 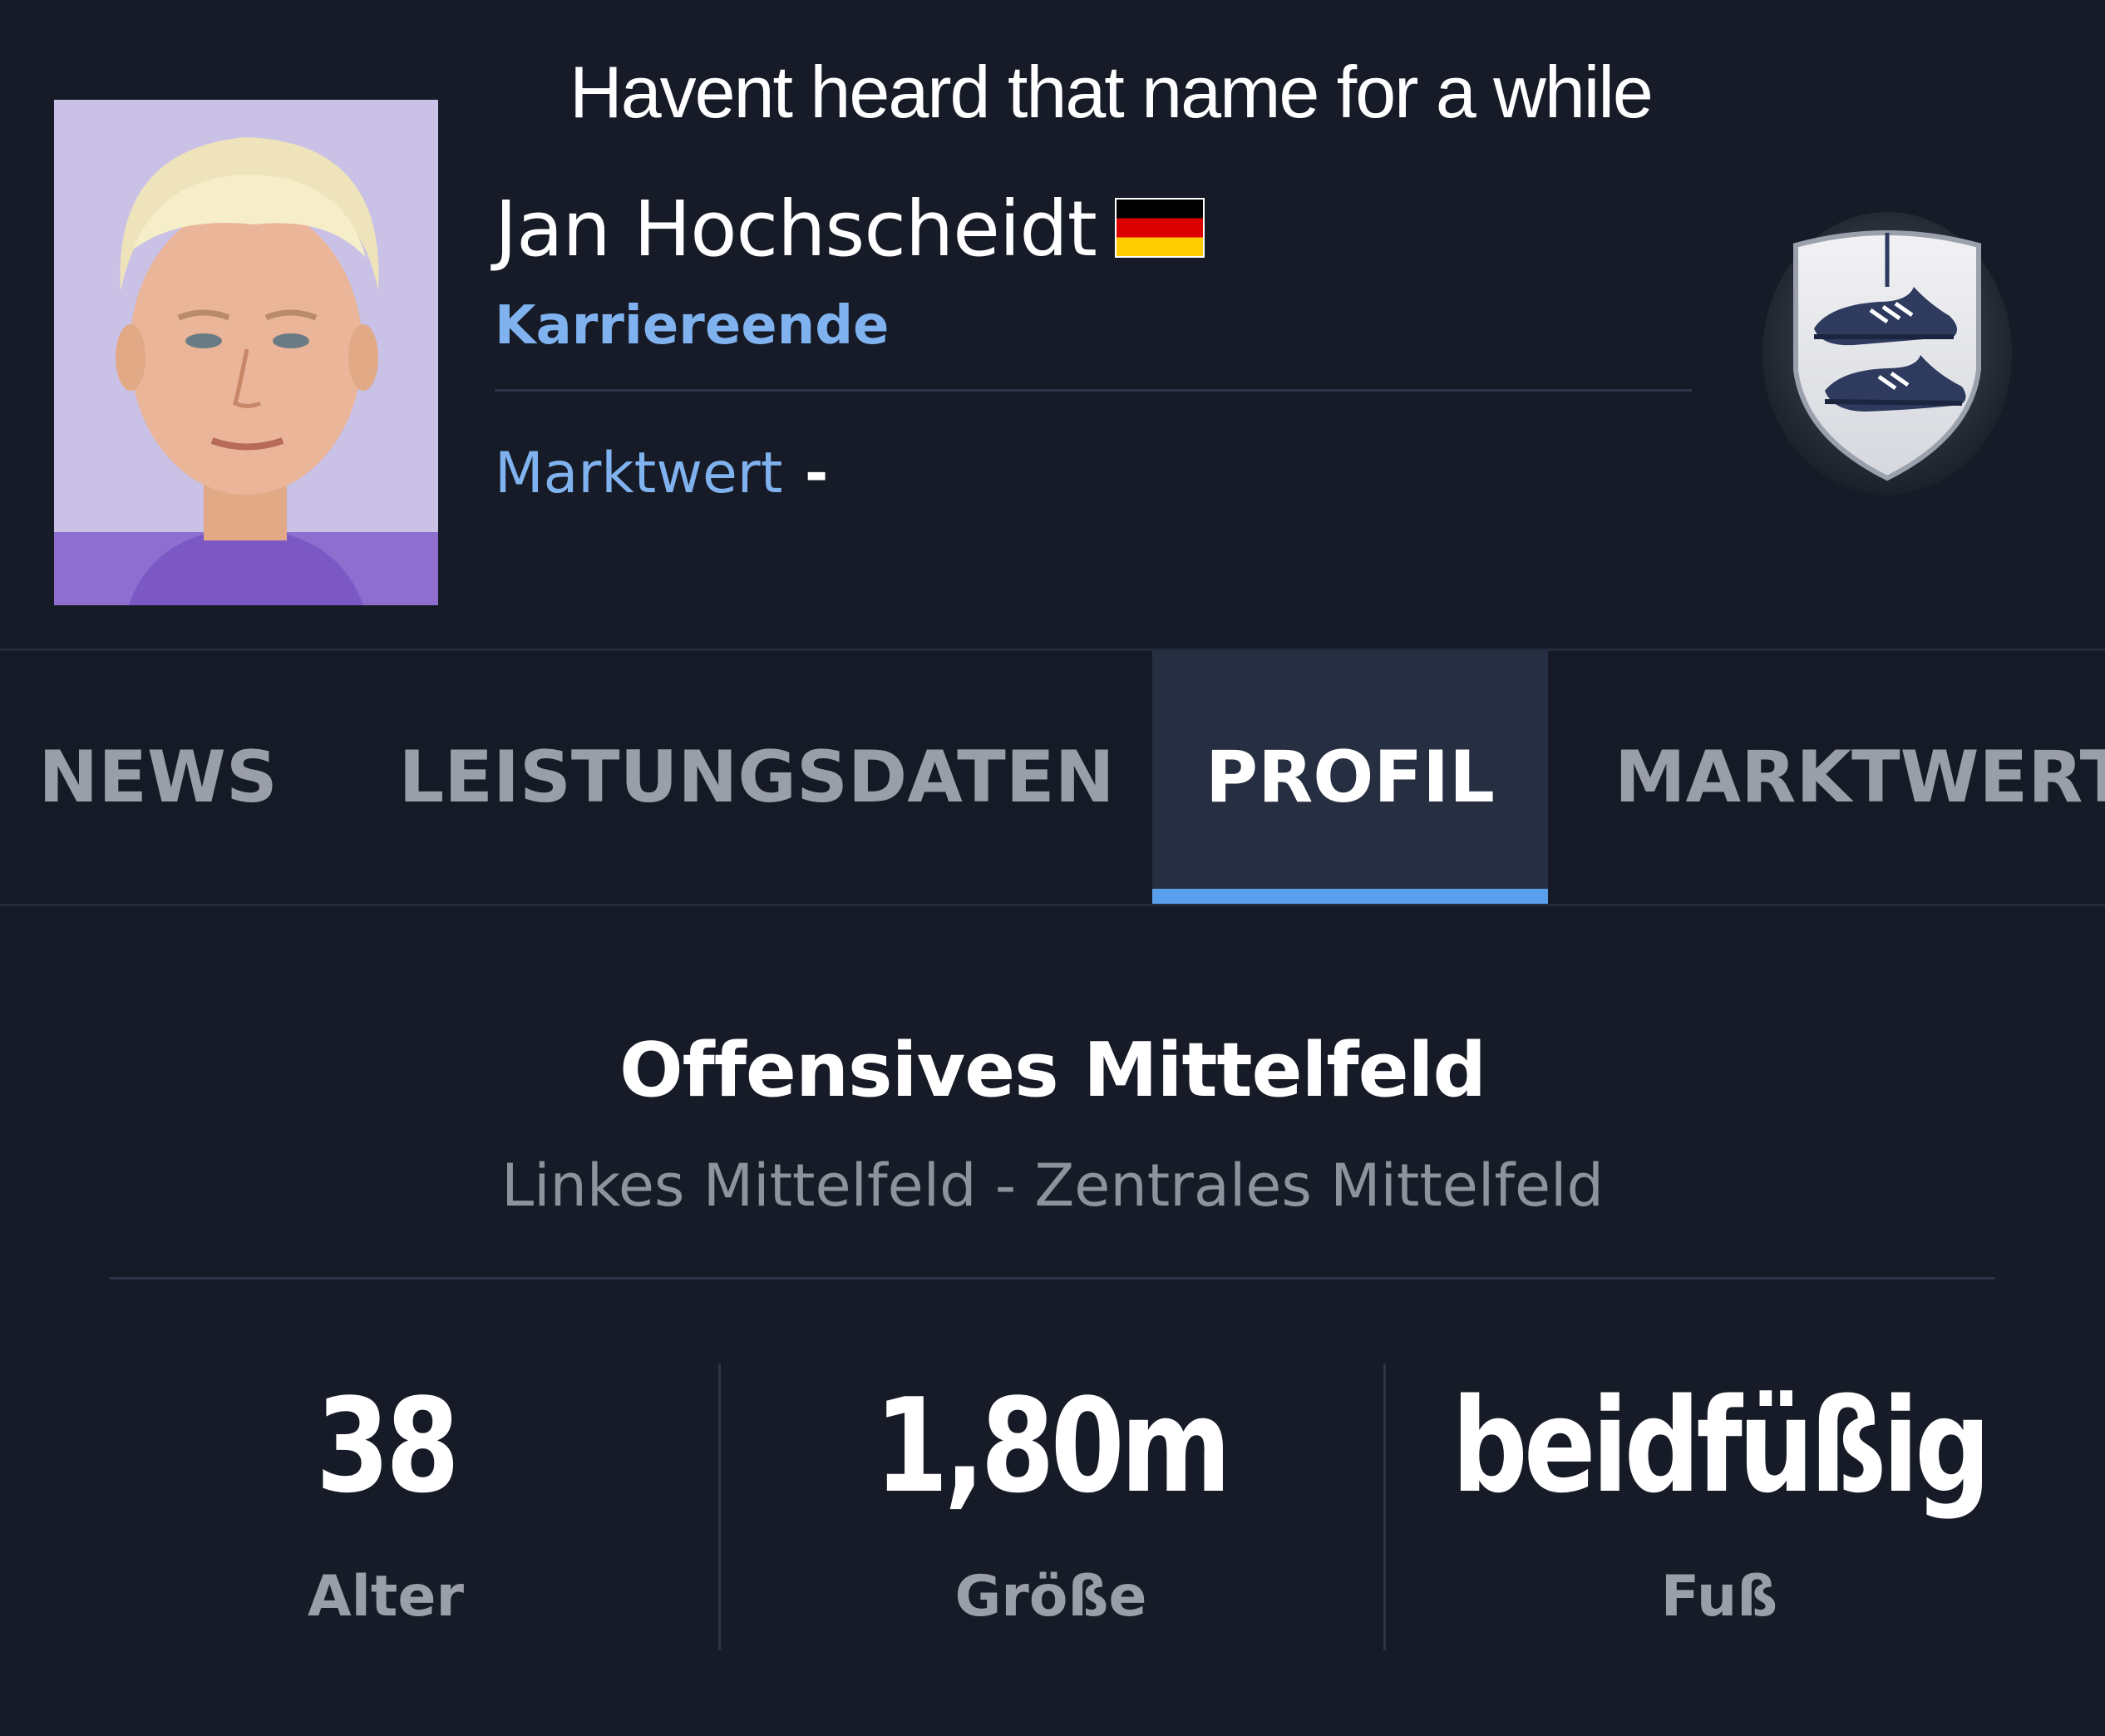 What do you see at coordinates (638, 474) in the screenshot?
I see `market-value-label: Marktwert` at bounding box center [638, 474].